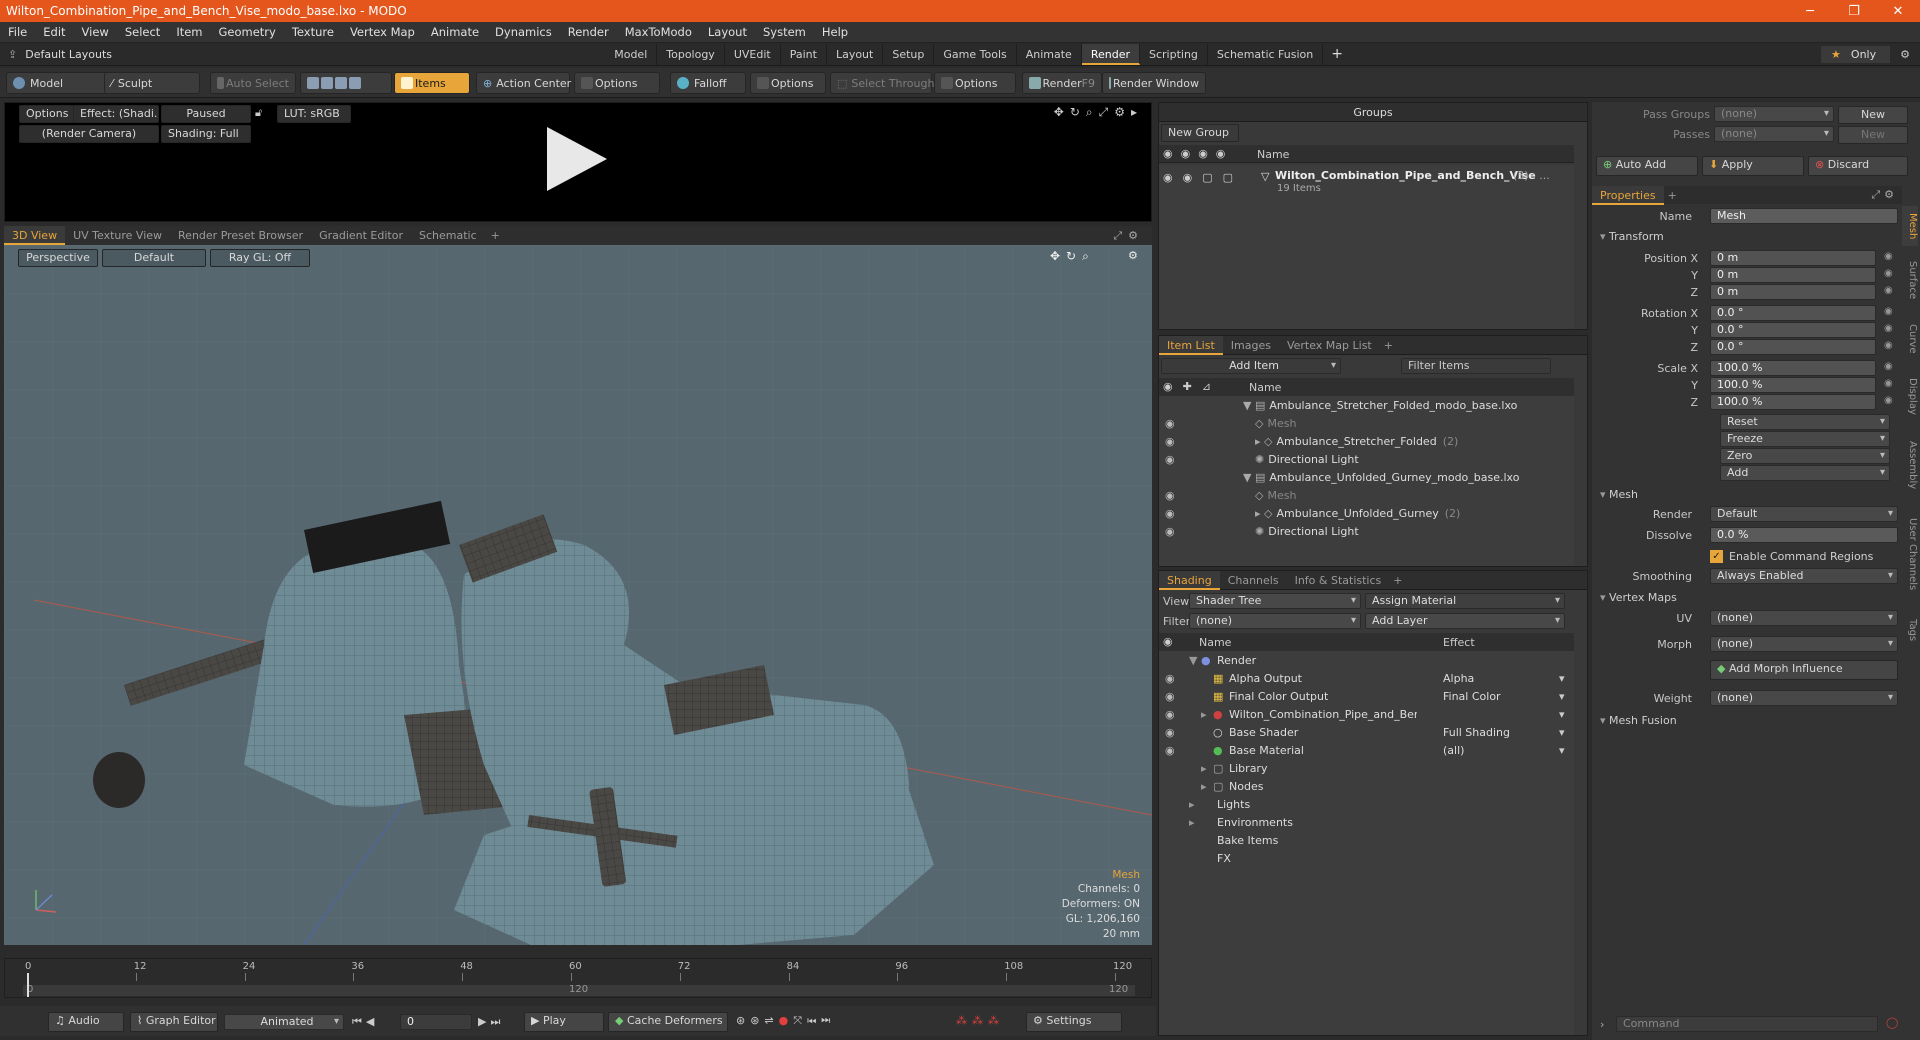 The height and width of the screenshot is (1040, 1920). Describe the element at coordinates (691, 54) in the screenshot. I see `tab-topology: Topology` at that location.